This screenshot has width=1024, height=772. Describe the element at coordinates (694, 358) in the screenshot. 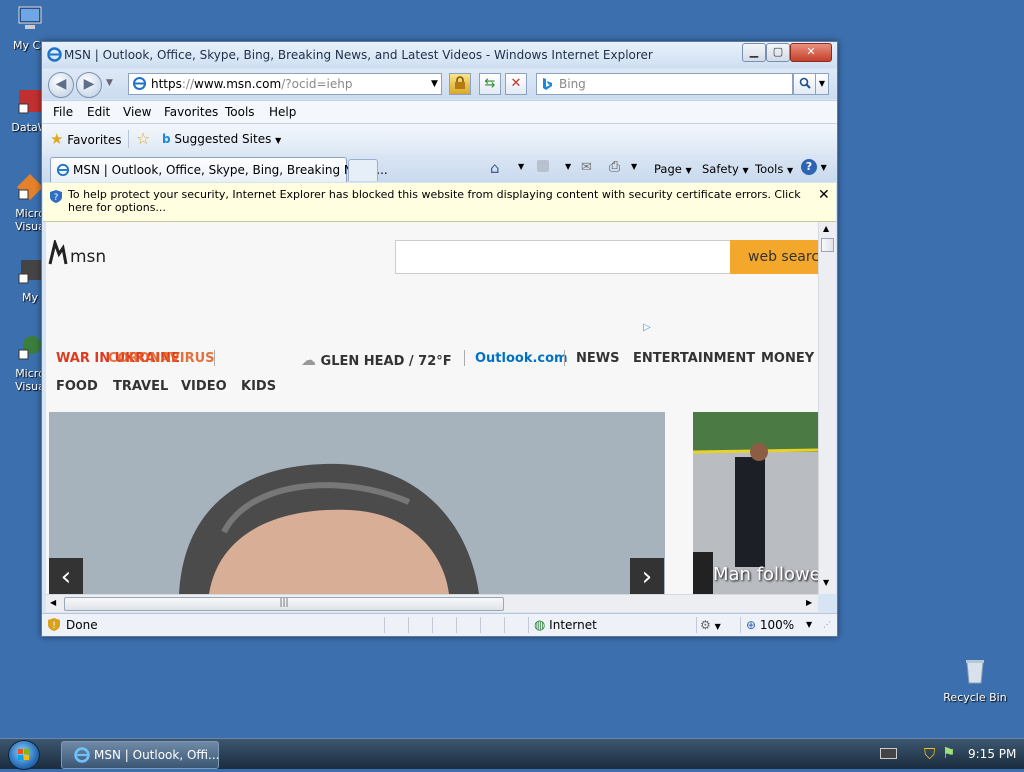

I see `nav-entertainment: ENTERTAINMENT` at that location.